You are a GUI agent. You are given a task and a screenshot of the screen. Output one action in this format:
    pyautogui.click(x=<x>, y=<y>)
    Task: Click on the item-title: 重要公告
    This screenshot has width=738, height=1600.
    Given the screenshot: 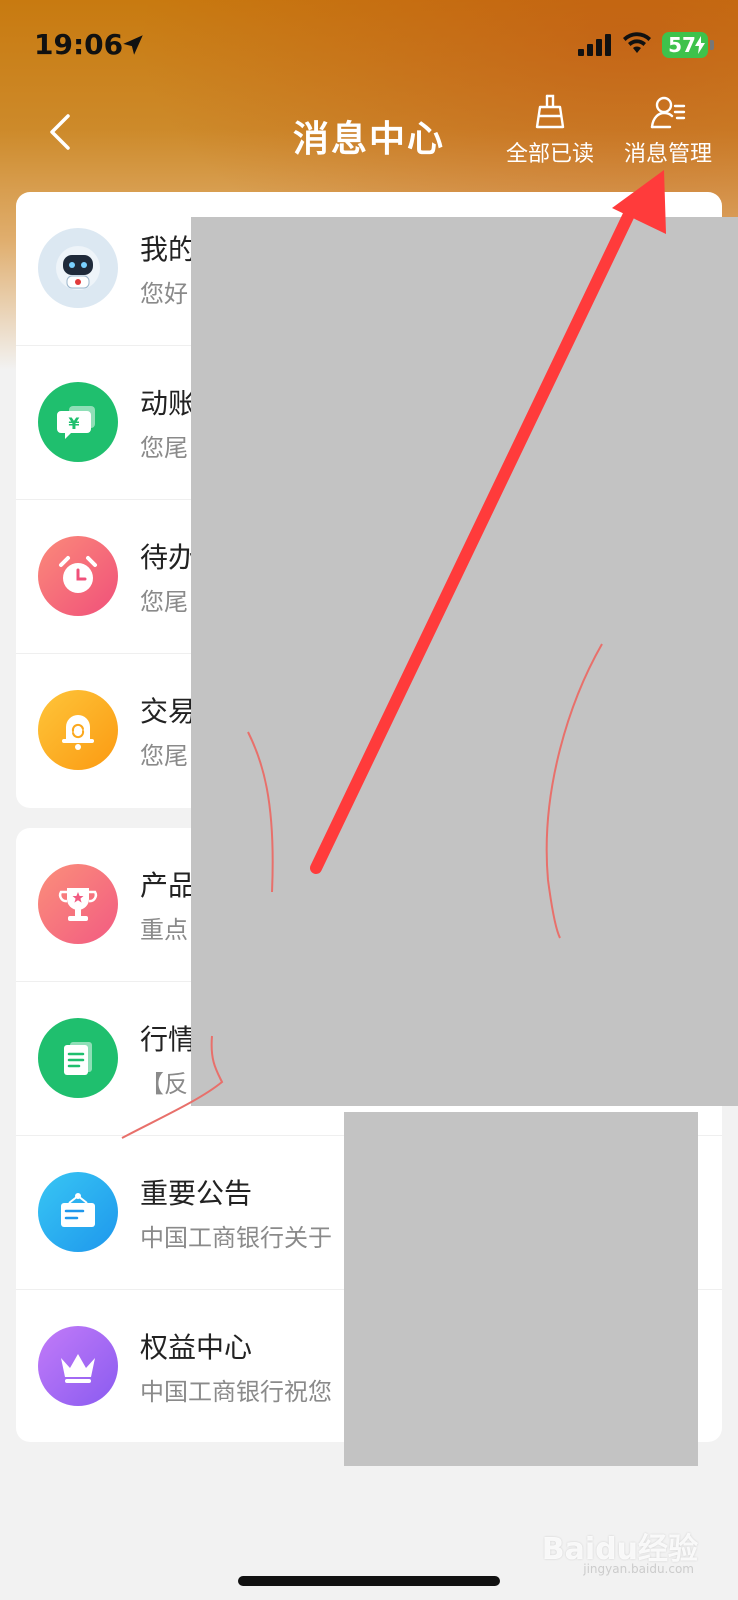 What is the action you would take?
    pyautogui.click(x=196, y=1193)
    